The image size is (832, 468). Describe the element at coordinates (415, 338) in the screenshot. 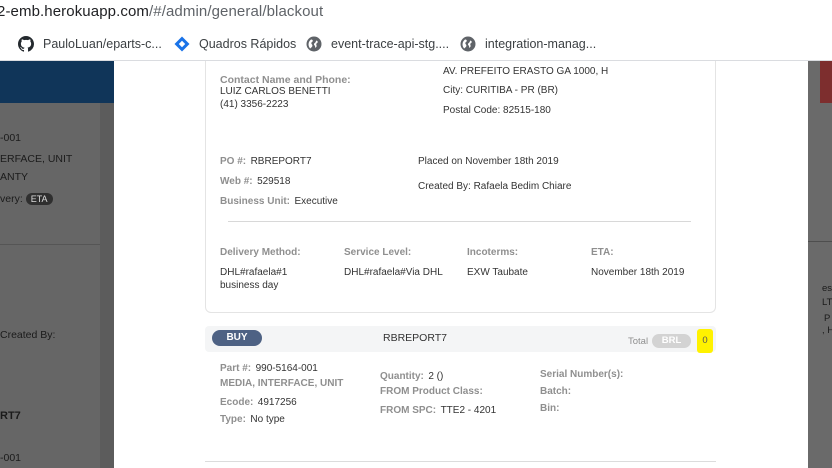

I see `item-reference: RBREPORT7` at that location.